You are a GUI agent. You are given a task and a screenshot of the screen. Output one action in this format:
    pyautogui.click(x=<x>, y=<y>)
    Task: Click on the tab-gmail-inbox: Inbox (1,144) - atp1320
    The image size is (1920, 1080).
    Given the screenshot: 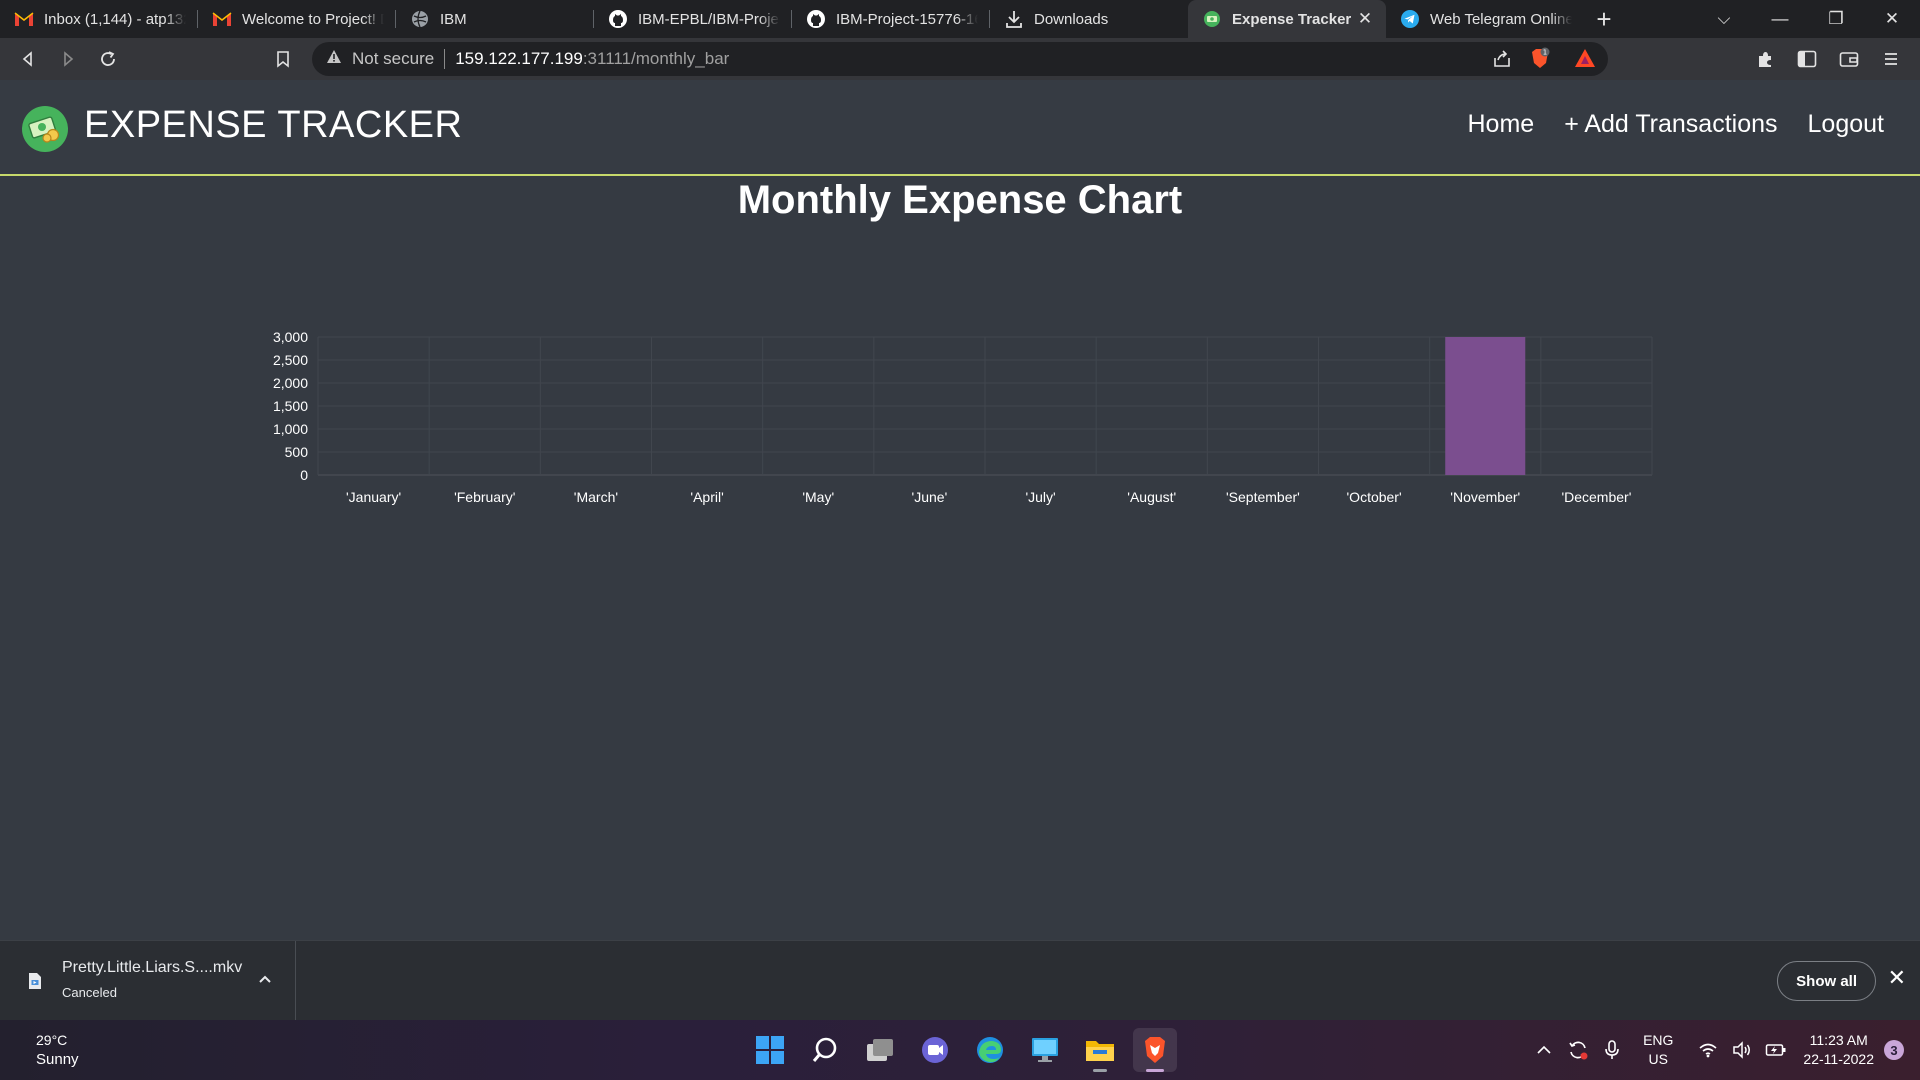 What is the action you would take?
    pyautogui.click(x=99, y=19)
    